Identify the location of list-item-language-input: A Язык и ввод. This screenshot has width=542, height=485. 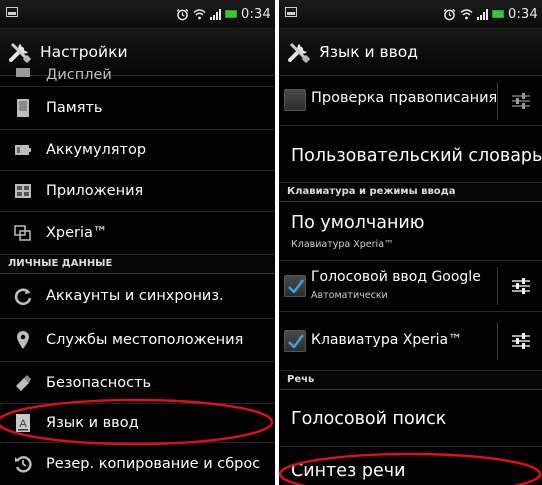
(137, 423).